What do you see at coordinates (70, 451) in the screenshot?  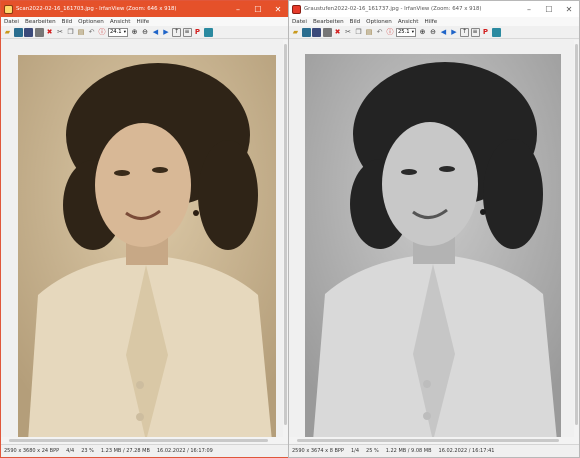 I see `status-index: 4/4` at bounding box center [70, 451].